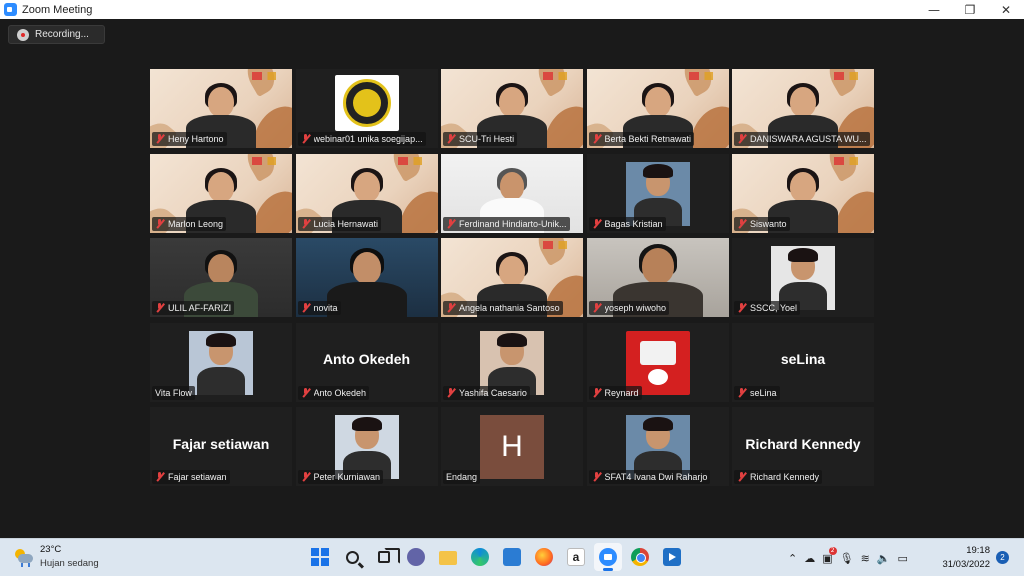 This screenshot has width=1024, height=576. What do you see at coordinates (340, 392) in the screenshot?
I see `participant-name: Anto Okedeh` at bounding box center [340, 392].